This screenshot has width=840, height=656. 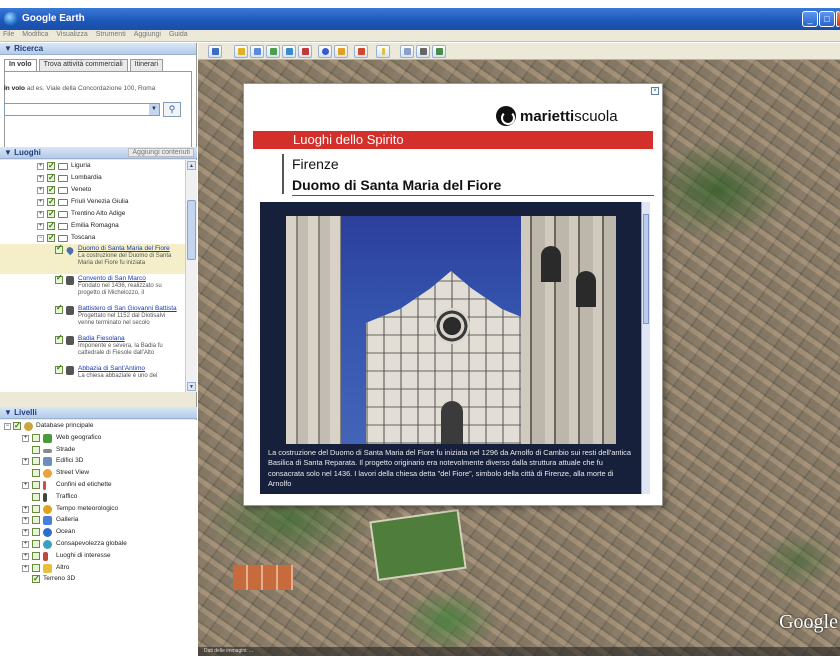 What do you see at coordinates (569, 116) in the screenshot?
I see `logo-text: mariettiscuola` at bounding box center [569, 116].